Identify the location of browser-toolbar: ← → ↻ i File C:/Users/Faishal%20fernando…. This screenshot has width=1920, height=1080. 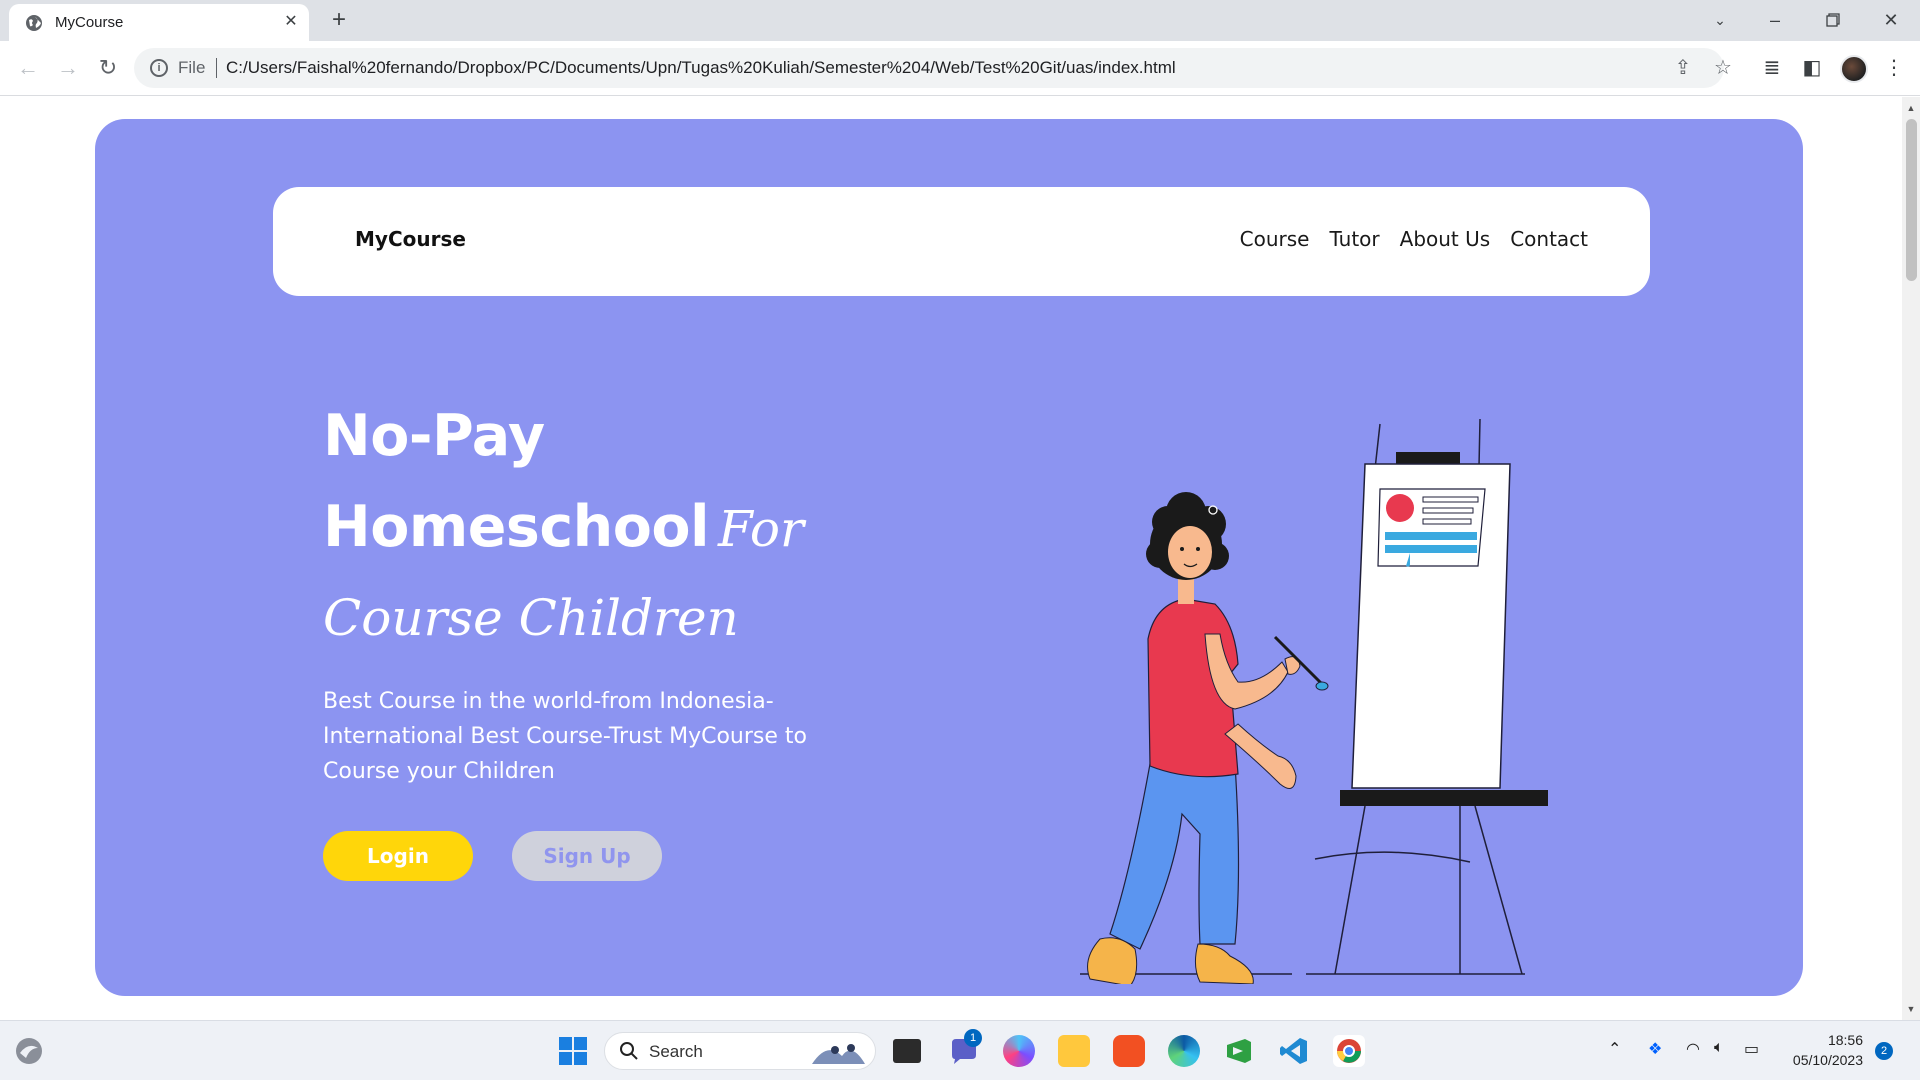
(960, 68).